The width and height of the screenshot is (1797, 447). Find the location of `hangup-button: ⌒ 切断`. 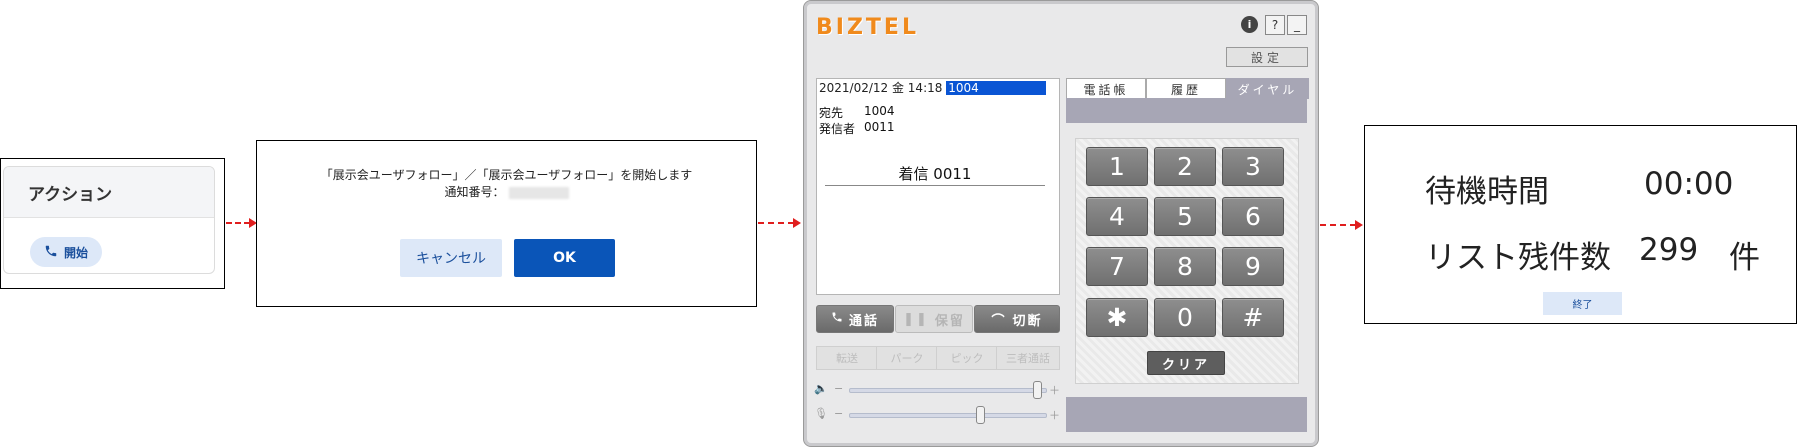

hangup-button: ⌒ 切断 is located at coordinates (1017, 319).